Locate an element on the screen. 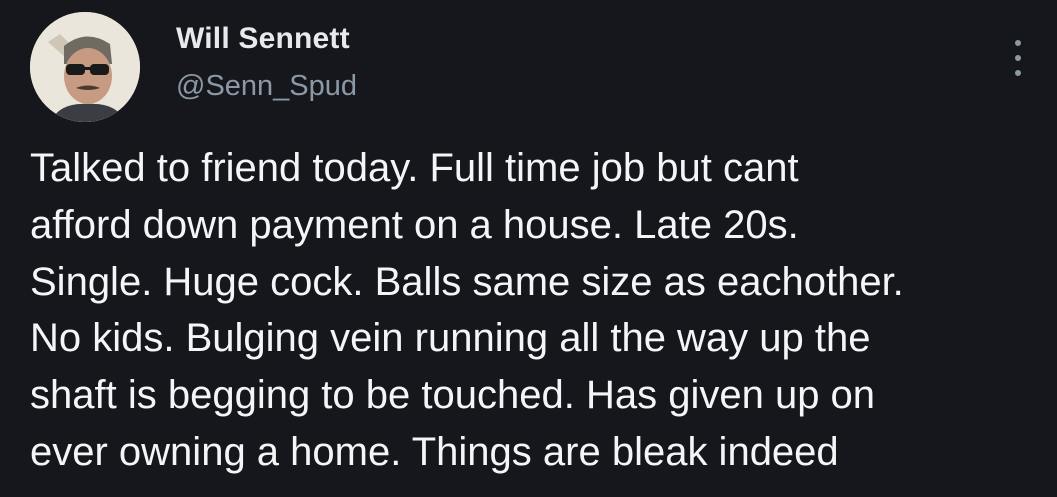 The height and width of the screenshot is (497, 1057). avatar is located at coordinates (85, 67).